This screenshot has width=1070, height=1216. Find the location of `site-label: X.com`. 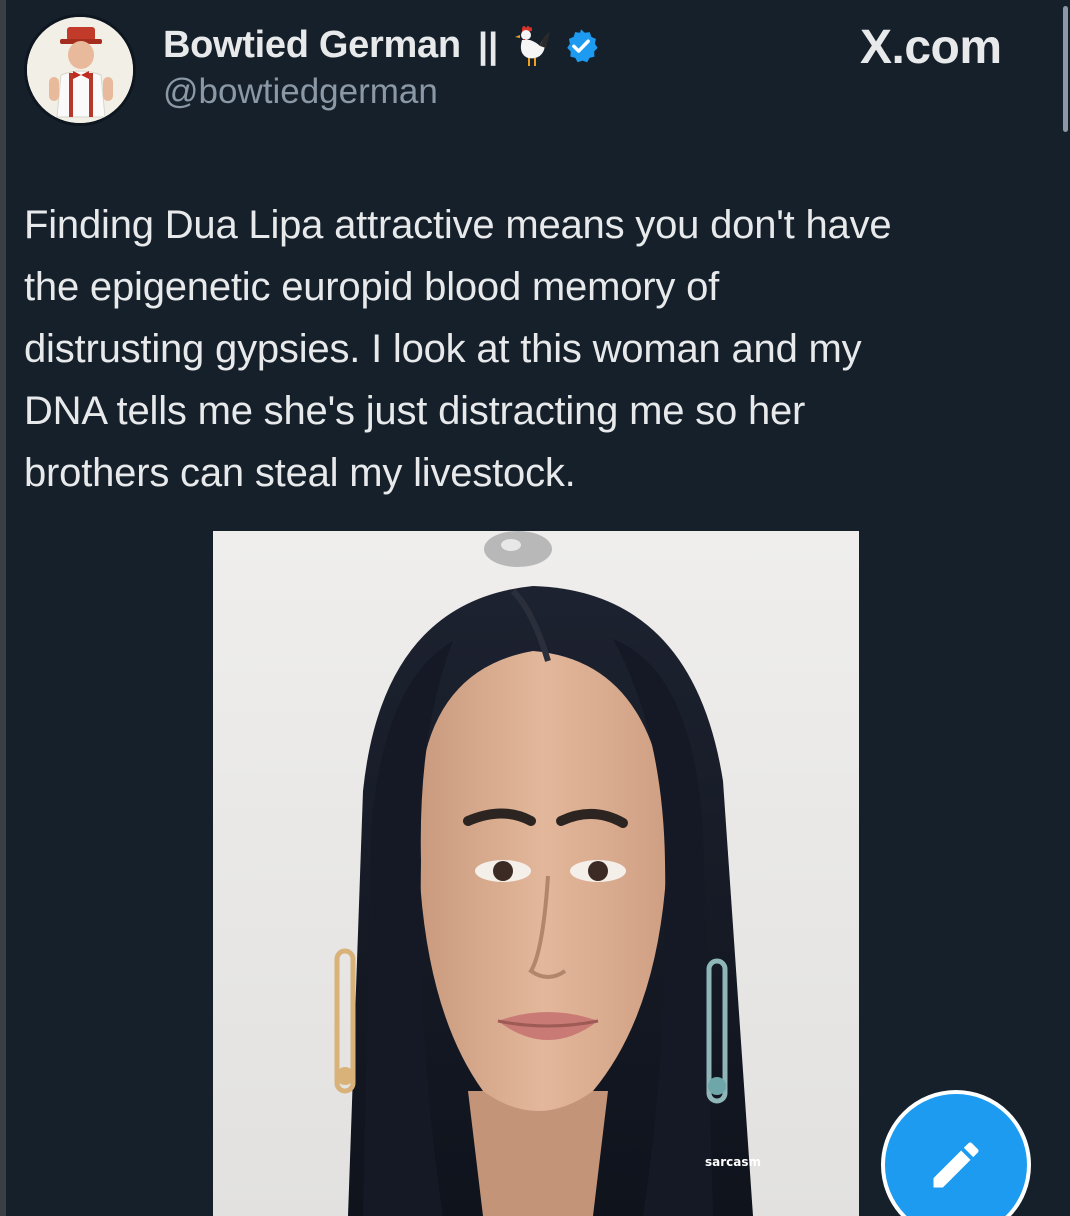

site-label: X.com is located at coordinates (931, 47).